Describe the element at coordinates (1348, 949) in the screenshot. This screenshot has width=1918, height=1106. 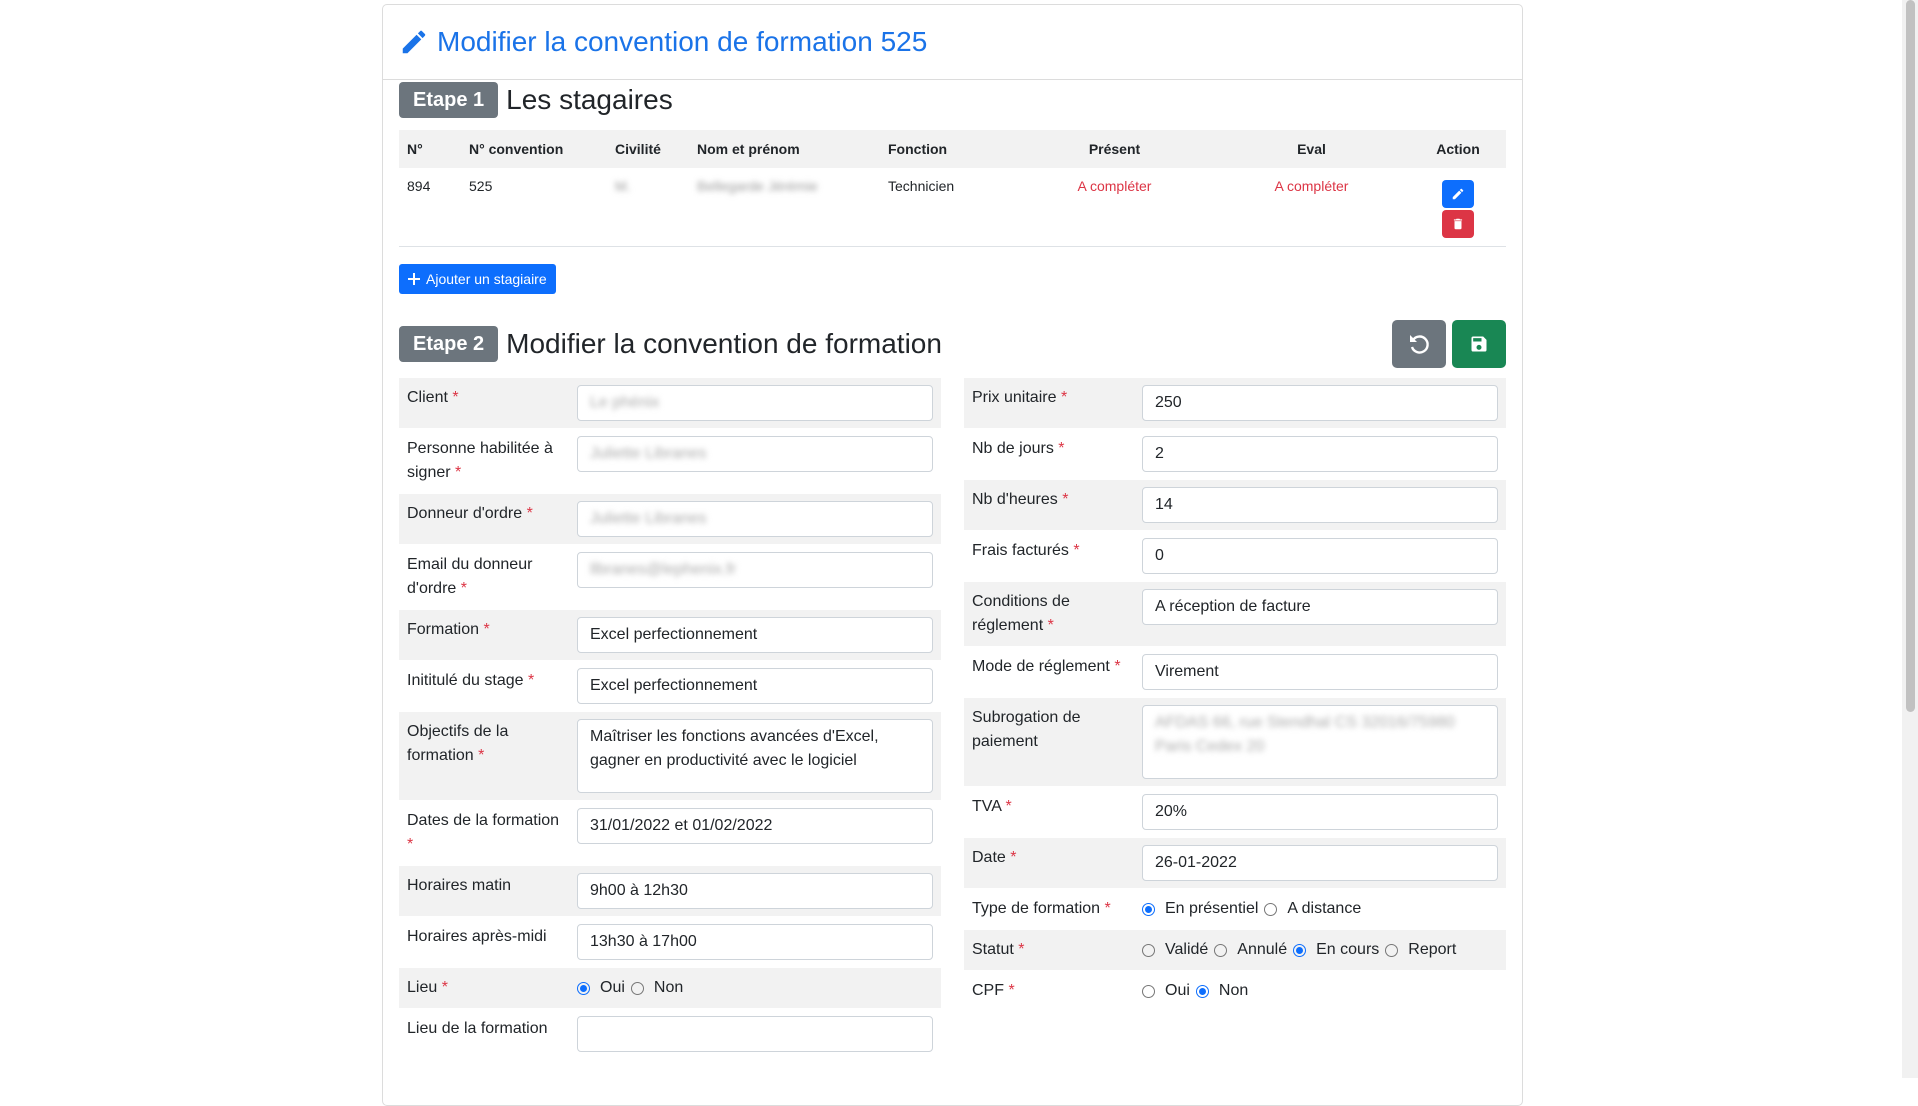
I see `statut-encours-label: En cours` at that location.